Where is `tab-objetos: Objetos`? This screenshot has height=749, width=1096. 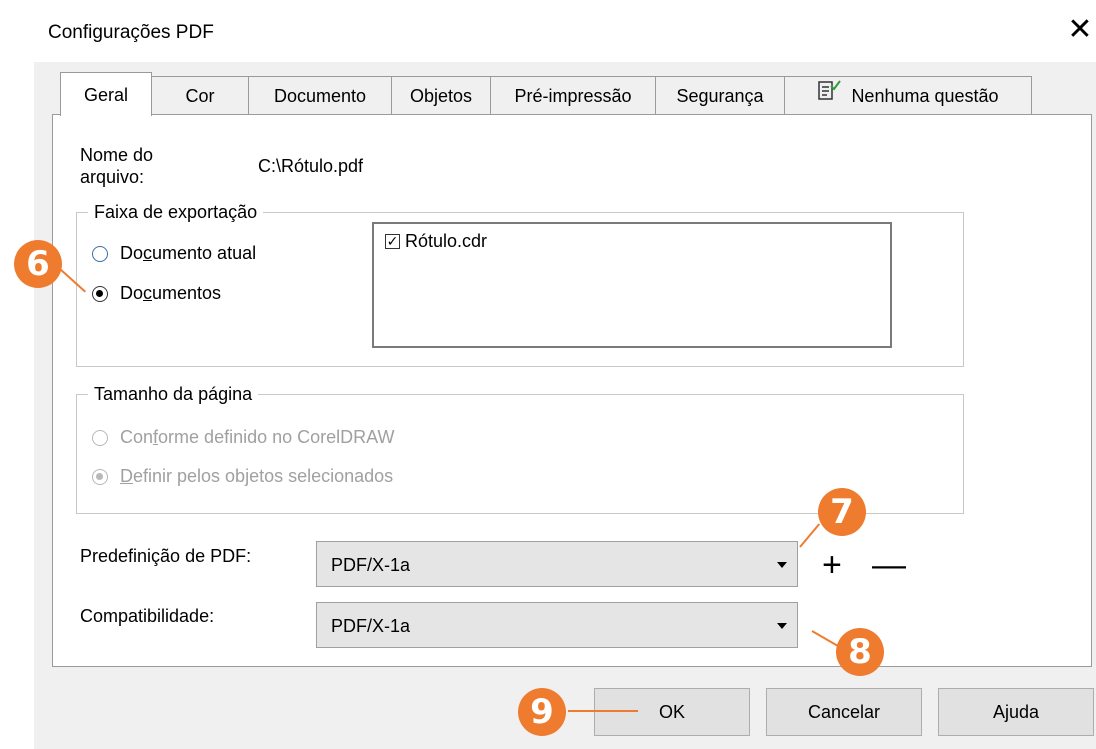 tab-objetos: Objetos is located at coordinates (441, 95).